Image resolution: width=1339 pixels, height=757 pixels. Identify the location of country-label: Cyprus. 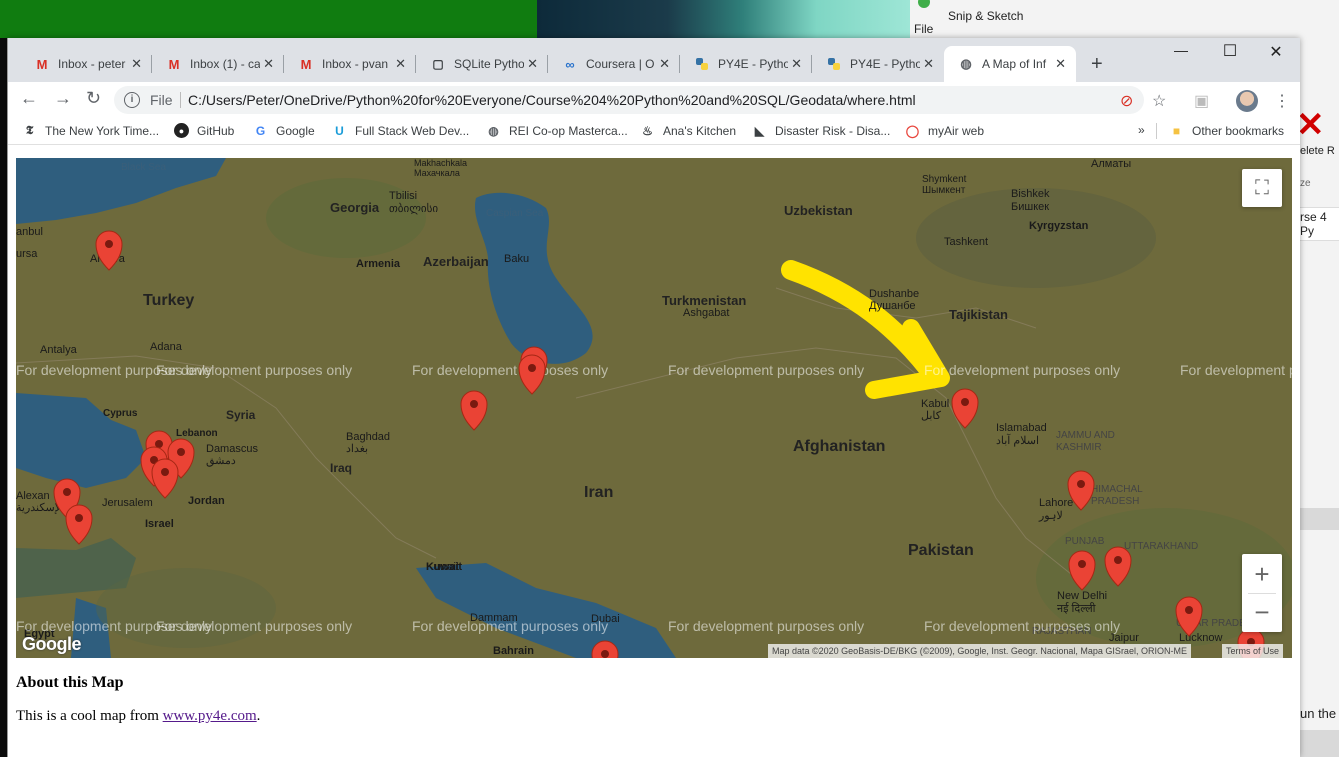
(120, 413).